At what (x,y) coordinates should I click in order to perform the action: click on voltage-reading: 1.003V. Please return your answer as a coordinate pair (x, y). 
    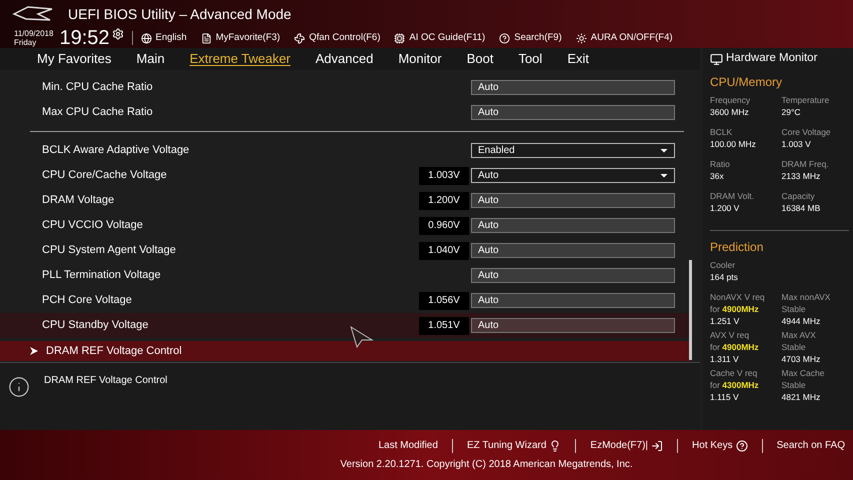
    Looking at the image, I should click on (444, 175).